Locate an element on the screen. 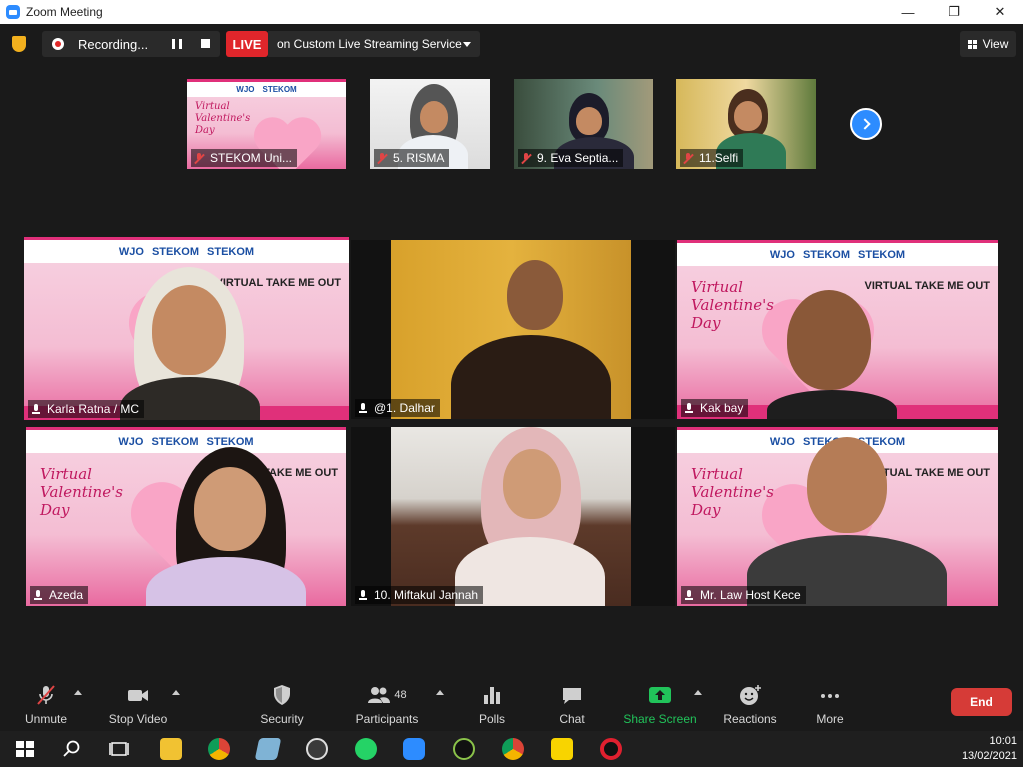  window-titlebar: Zoom Meeting — ❐ ✕ is located at coordinates (511, 12).